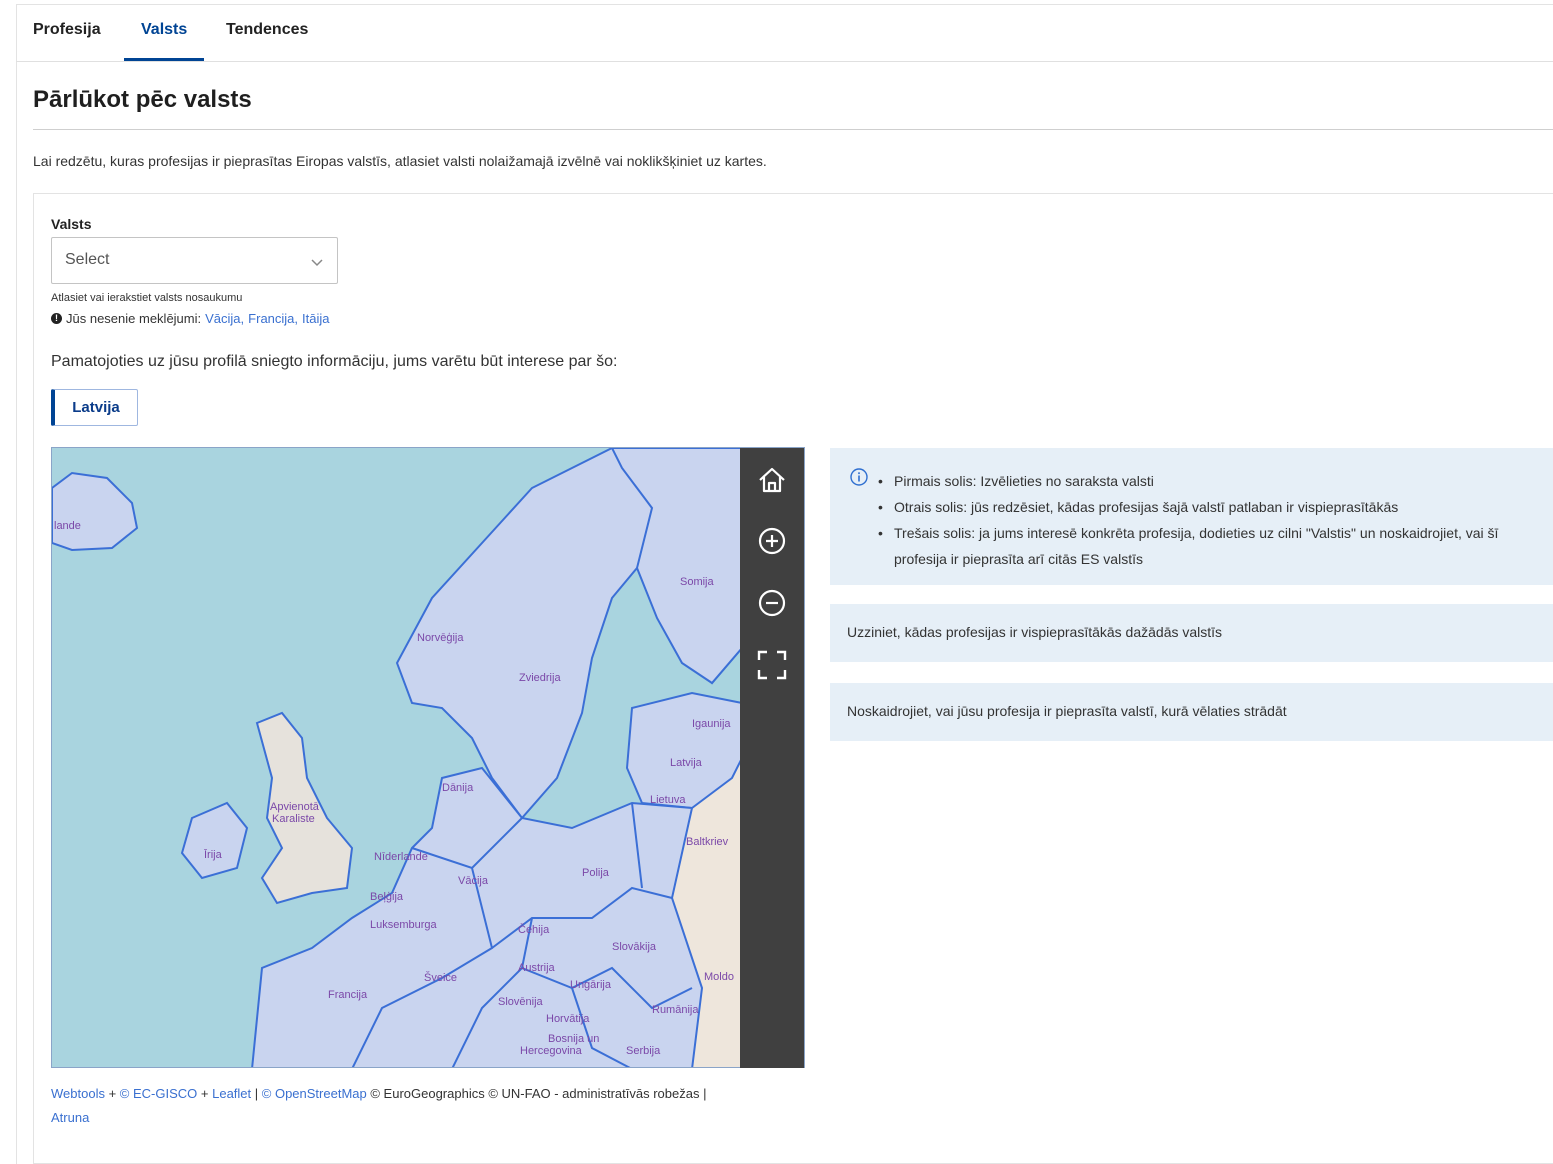 Image resolution: width=1553 pixels, height=1164 pixels. What do you see at coordinates (458, 788) in the screenshot?
I see `map-label-denmark: Dānija` at bounding box center [458, 788].